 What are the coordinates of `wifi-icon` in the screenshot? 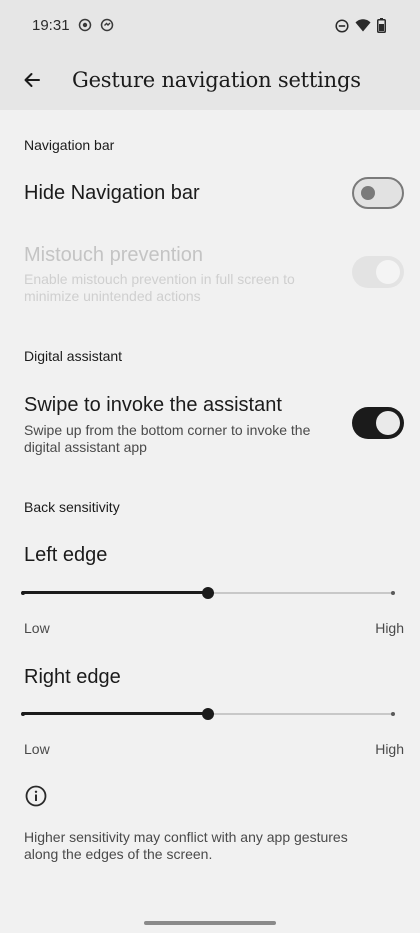 It's located at (363, 25).